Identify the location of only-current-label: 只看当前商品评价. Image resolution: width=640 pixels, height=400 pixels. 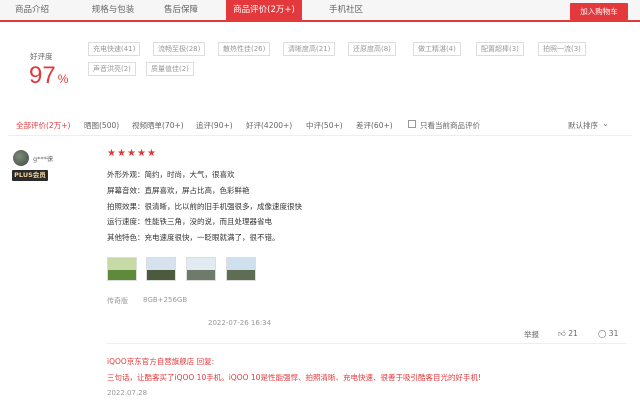
(450, 125).